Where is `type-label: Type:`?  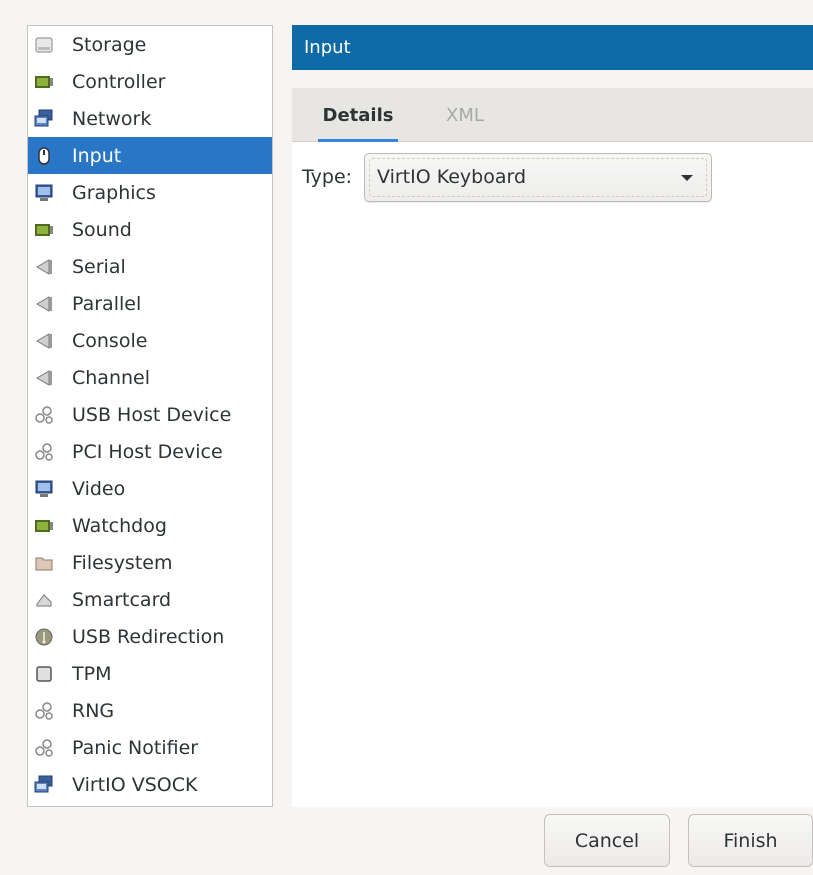 type-label: Type: is located at coordinates (327, 177).